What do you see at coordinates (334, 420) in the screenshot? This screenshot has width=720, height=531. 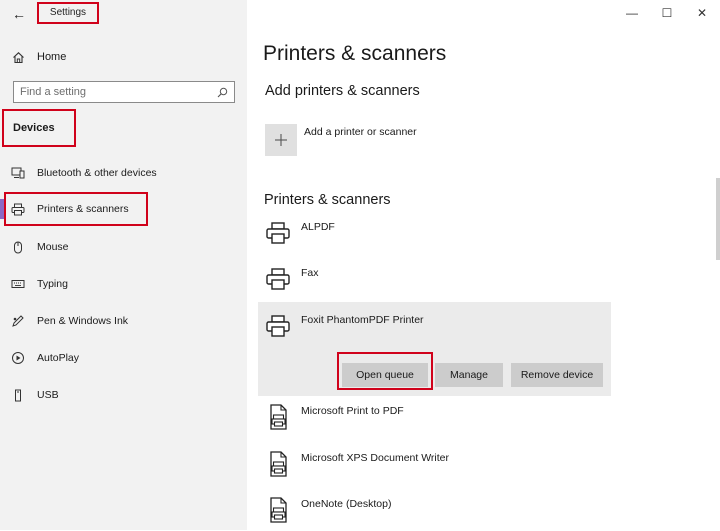 I see `printer-item-microsoft-print-to-pdf: Microsoft Print to PDF` at bounding box center [334, 420].